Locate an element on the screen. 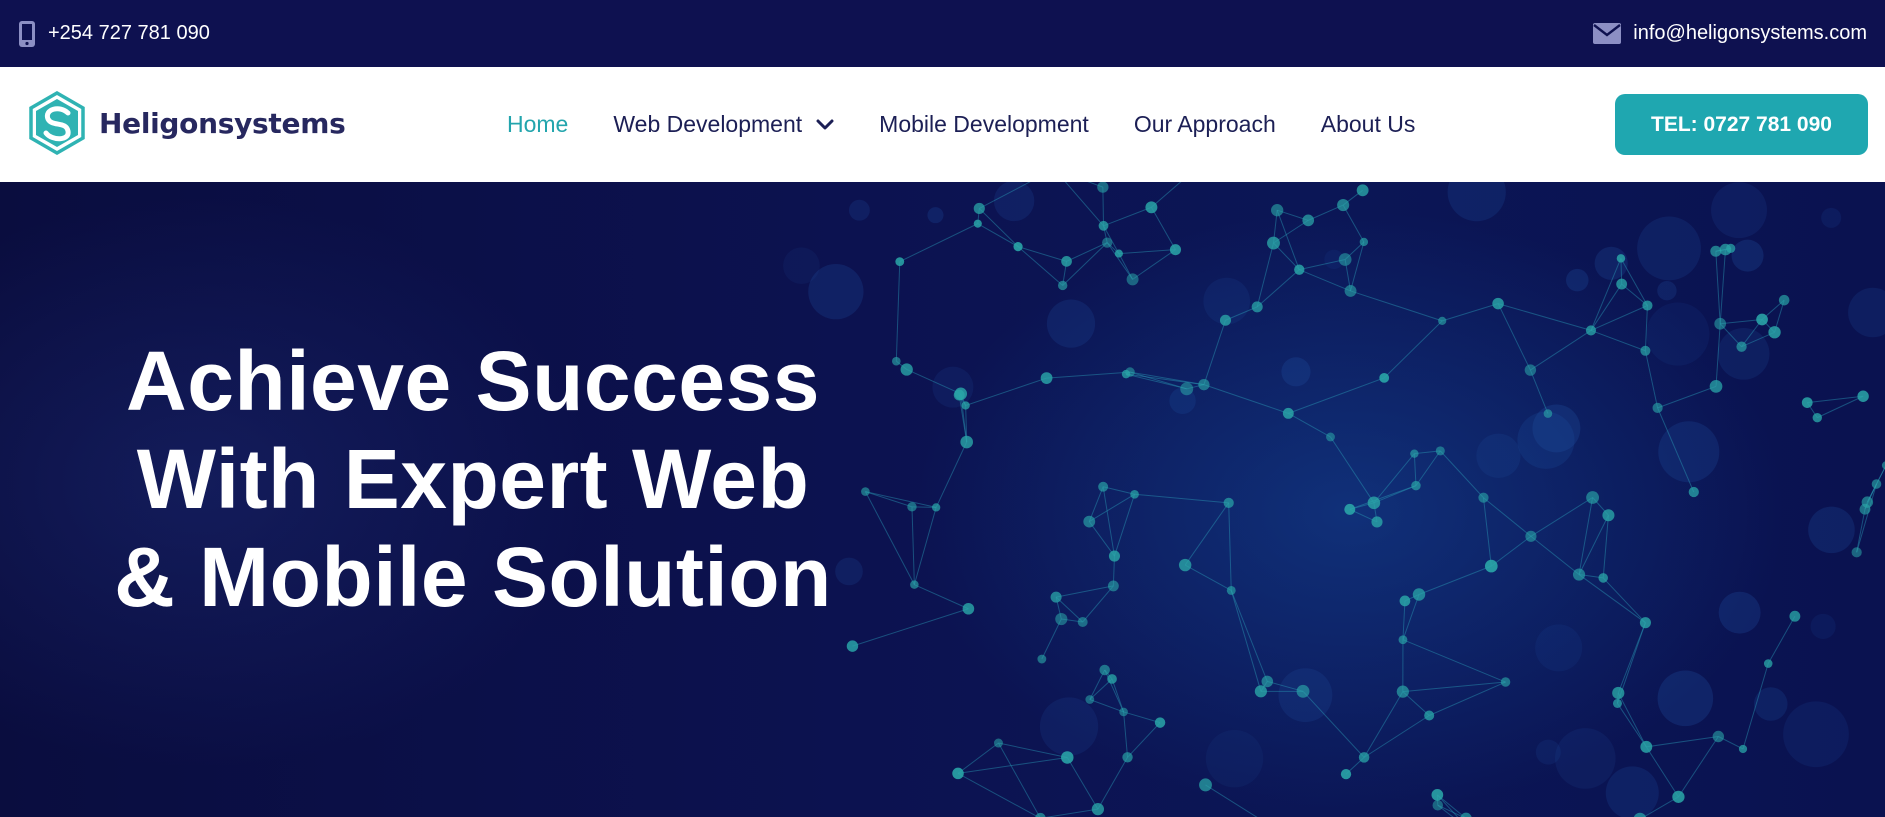 The width and height of the screenshot is (1885, 817). nav-item-about-us: About Us is located at coordinates (1368, 124).